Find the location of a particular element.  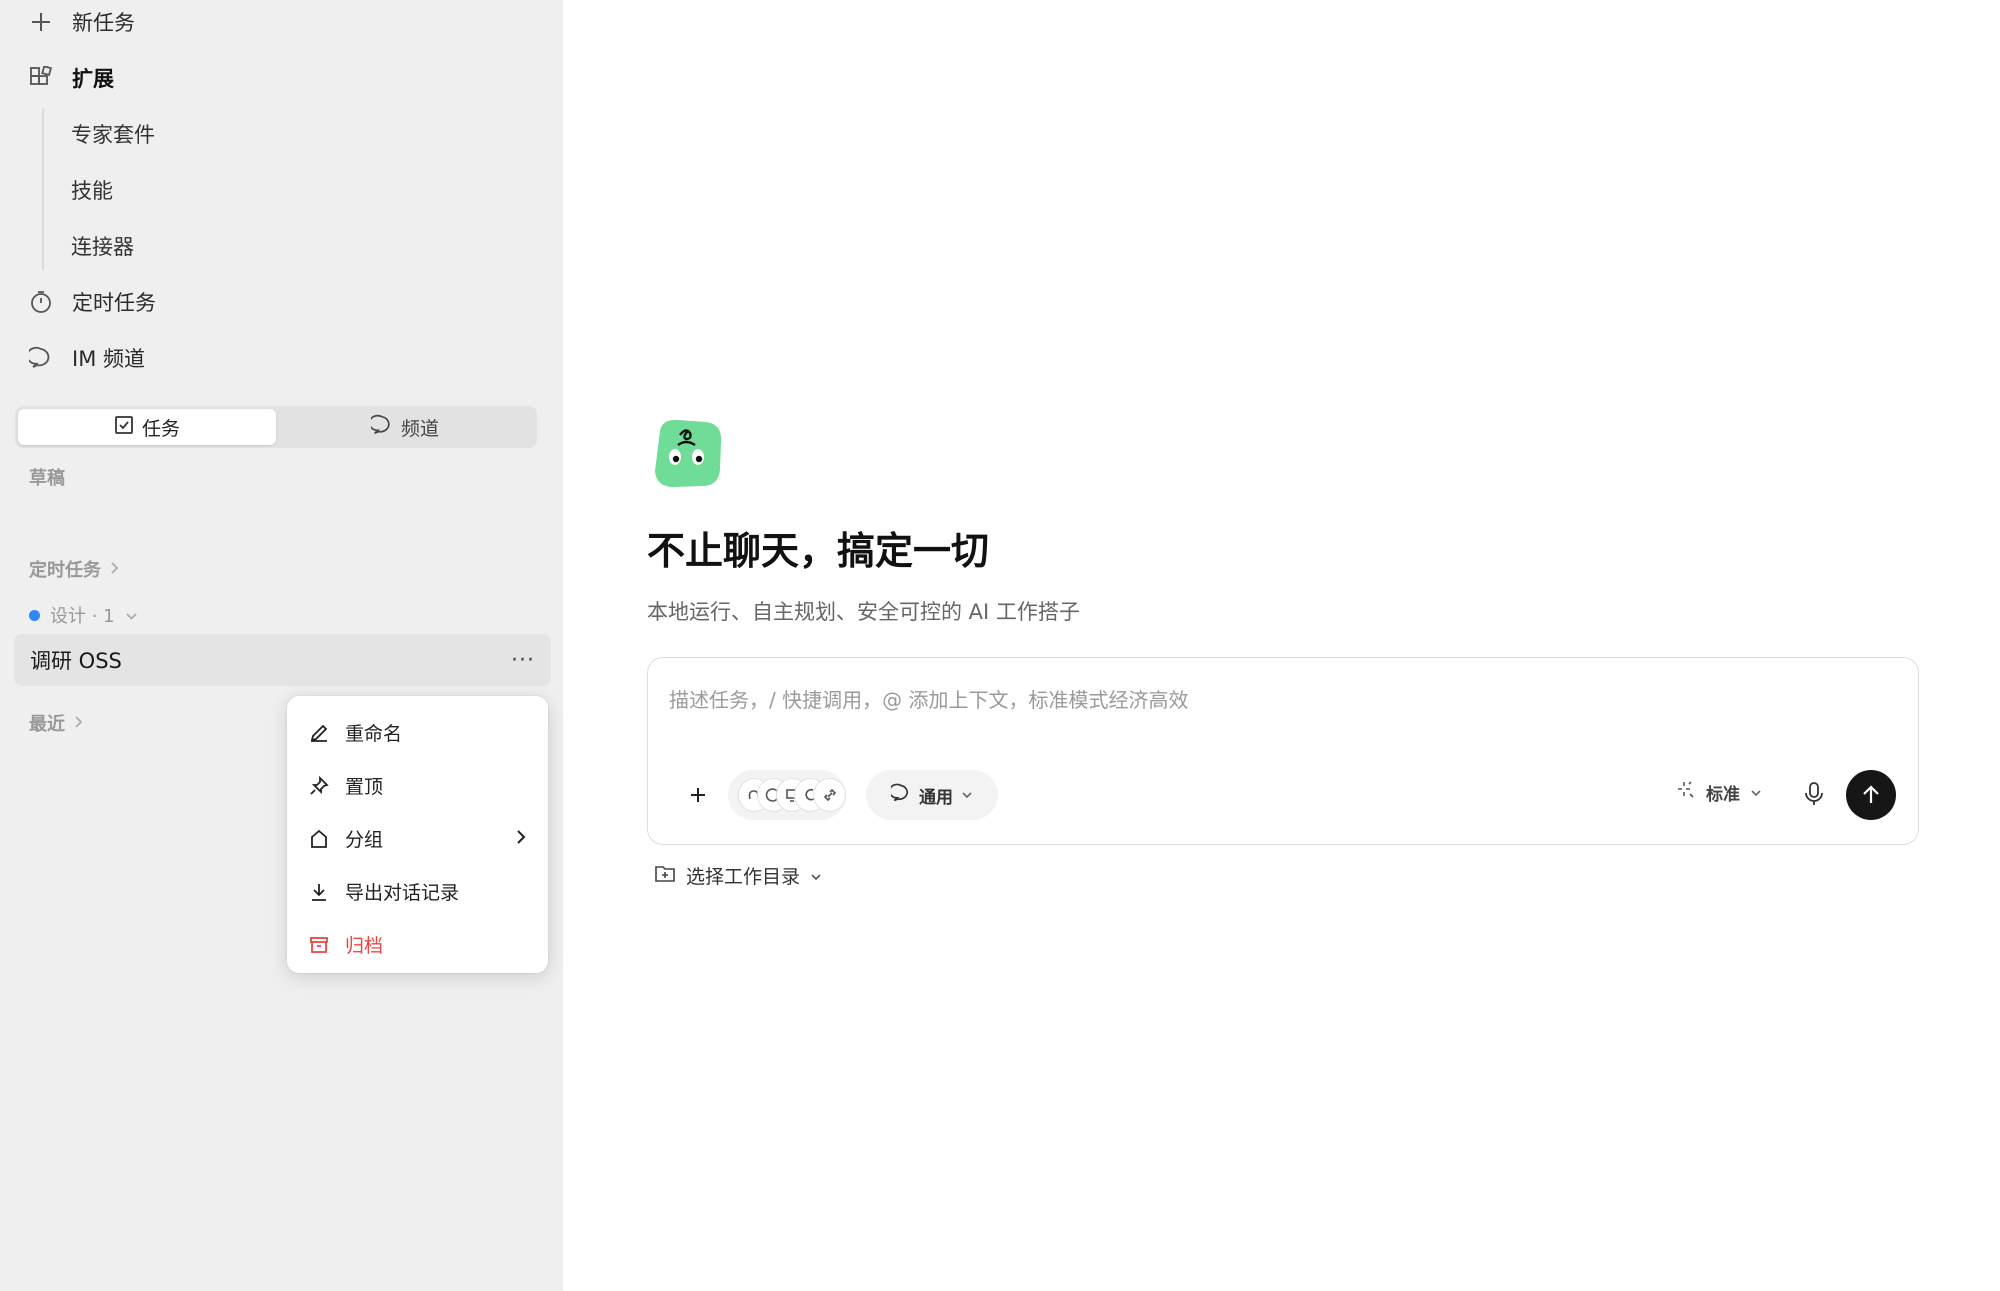

group-label-text: 设计 · 1 is located at coordinates (82, 616).